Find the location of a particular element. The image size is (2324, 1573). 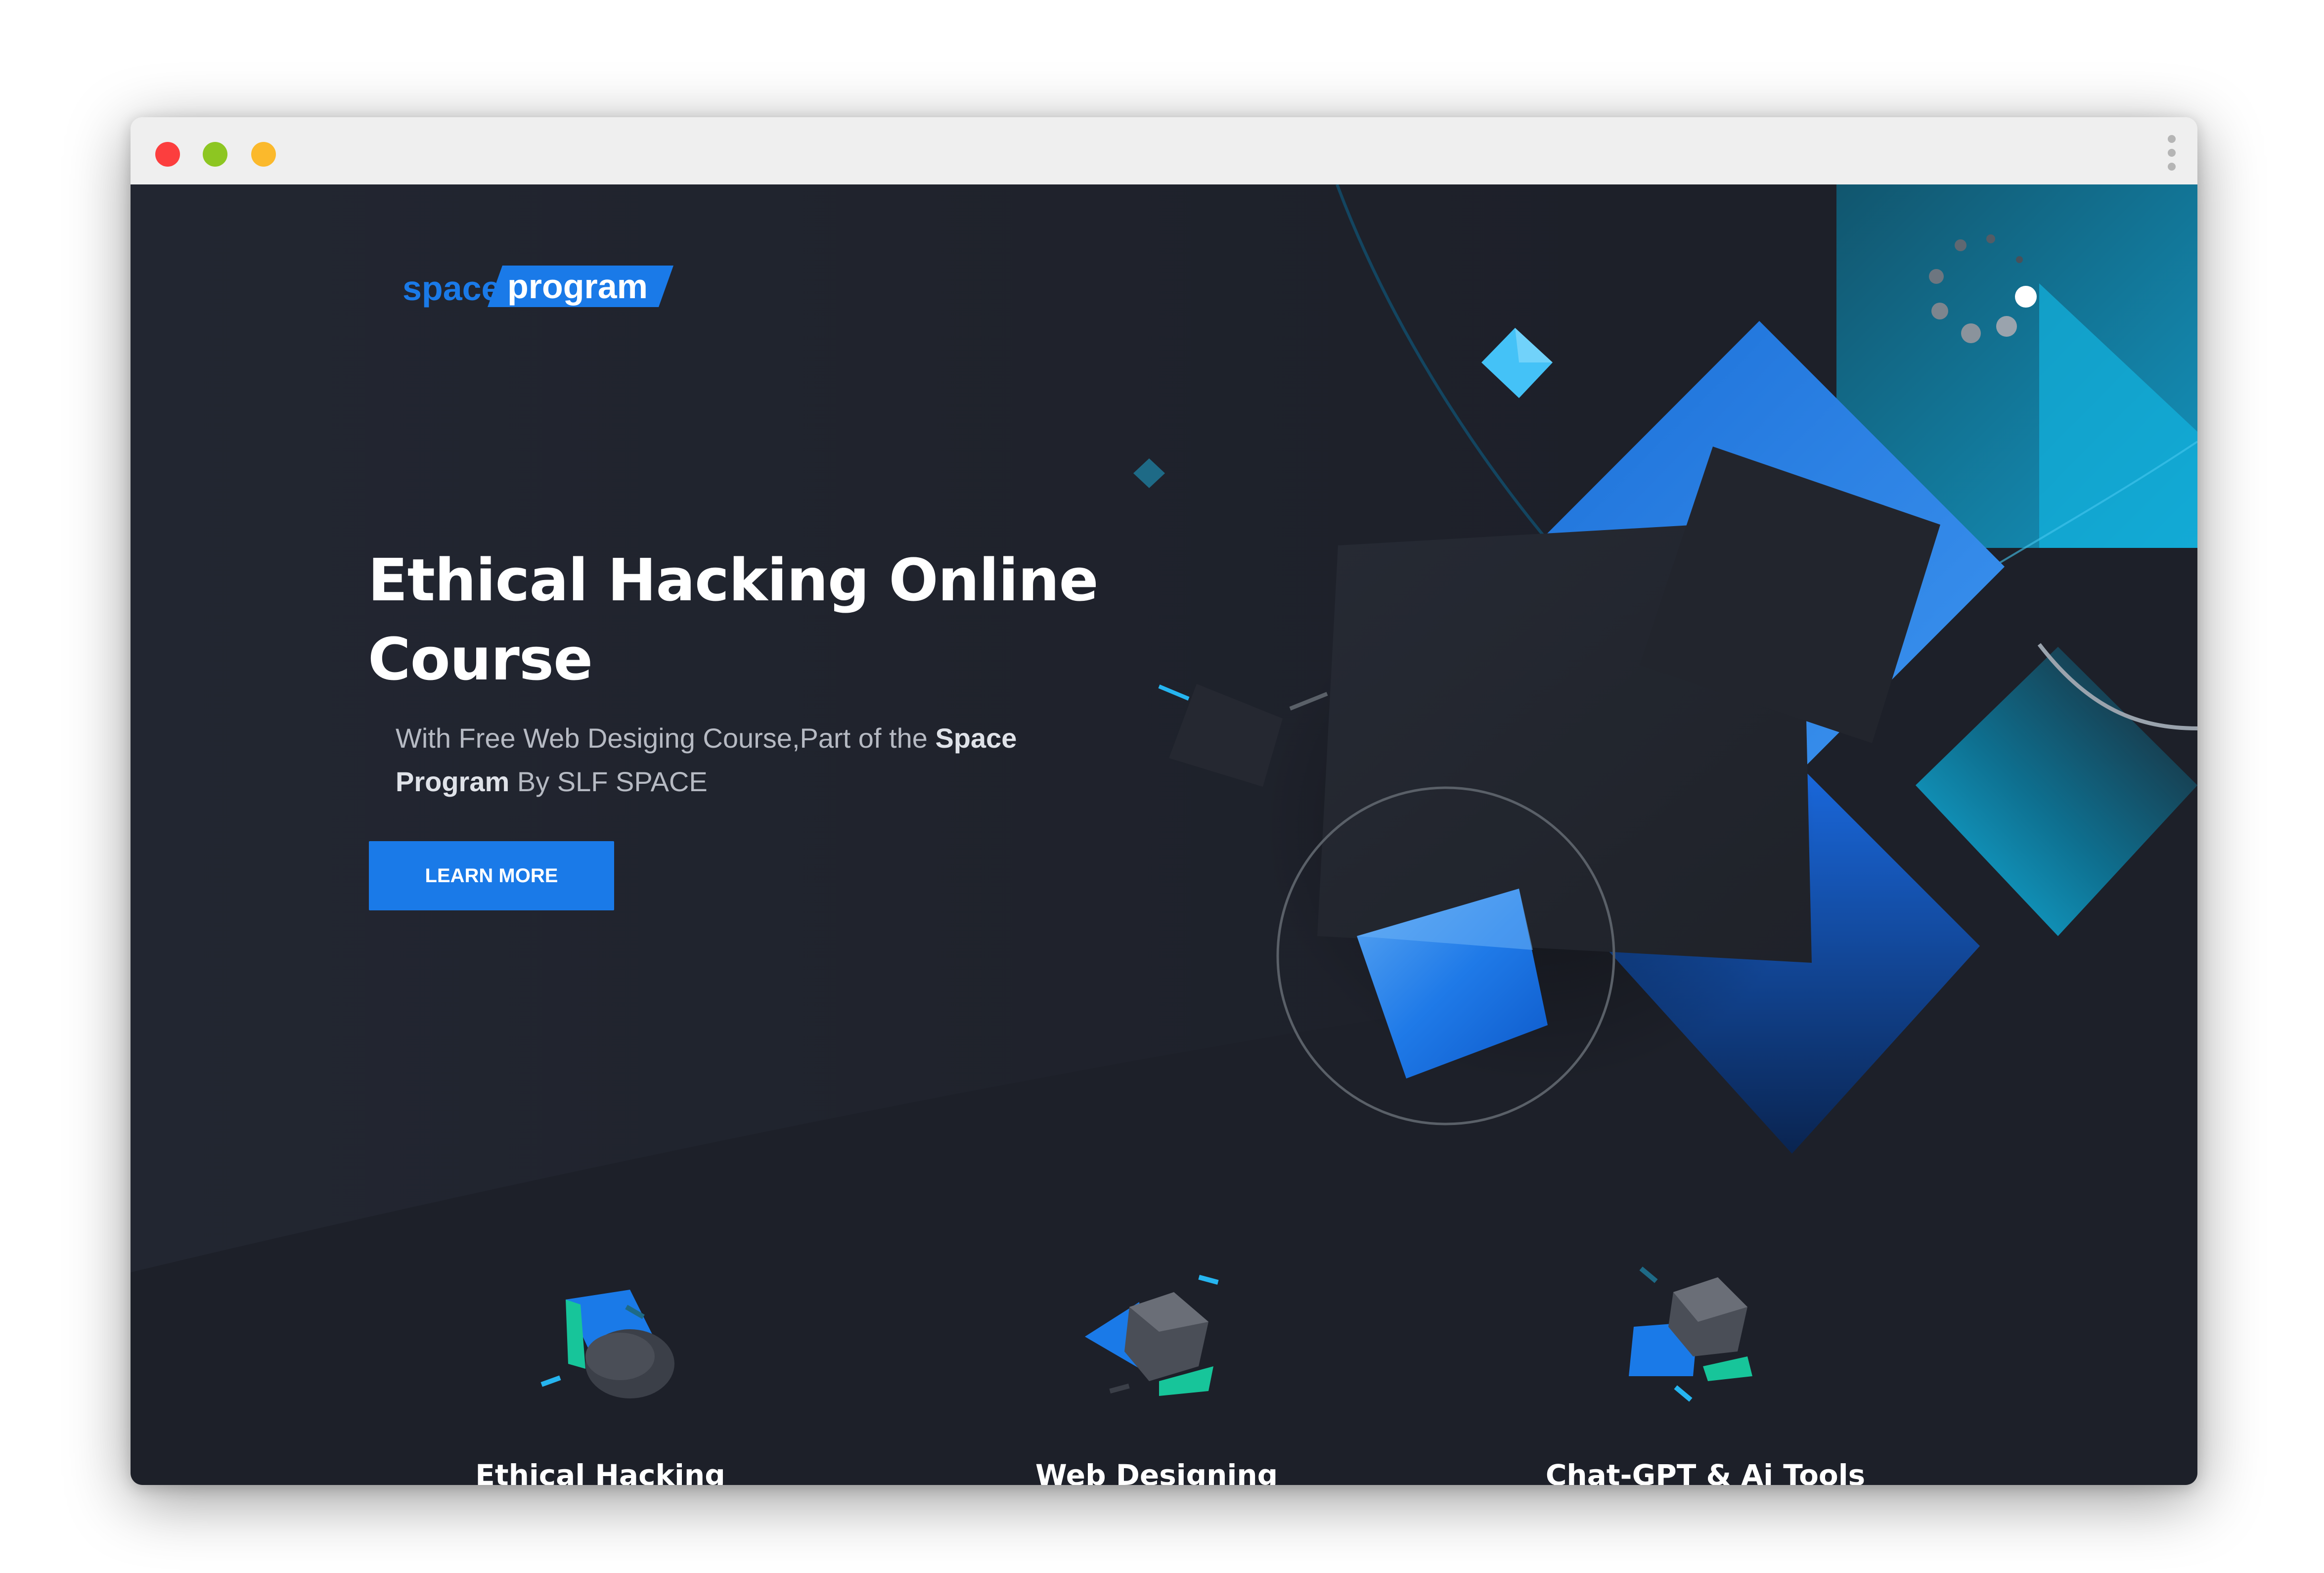

logo-text-space: space is located at coordinates (451, 288).